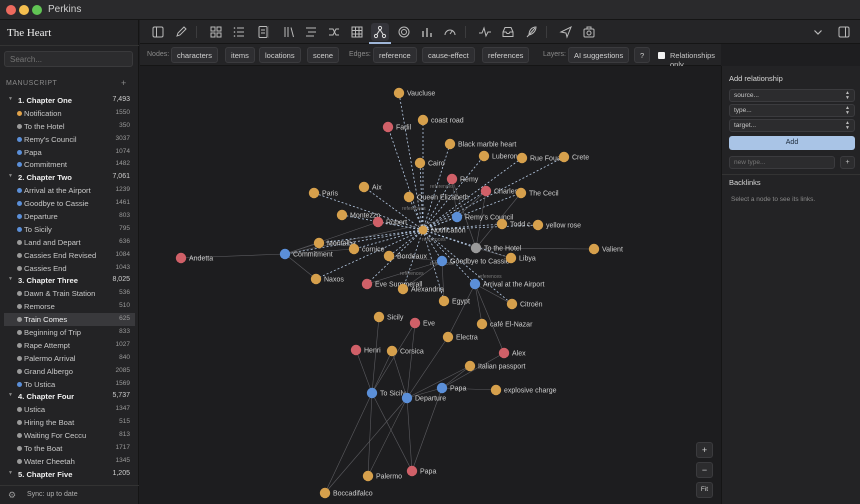  I want to click on graph-node-alex: Alex, so click(512, 353).